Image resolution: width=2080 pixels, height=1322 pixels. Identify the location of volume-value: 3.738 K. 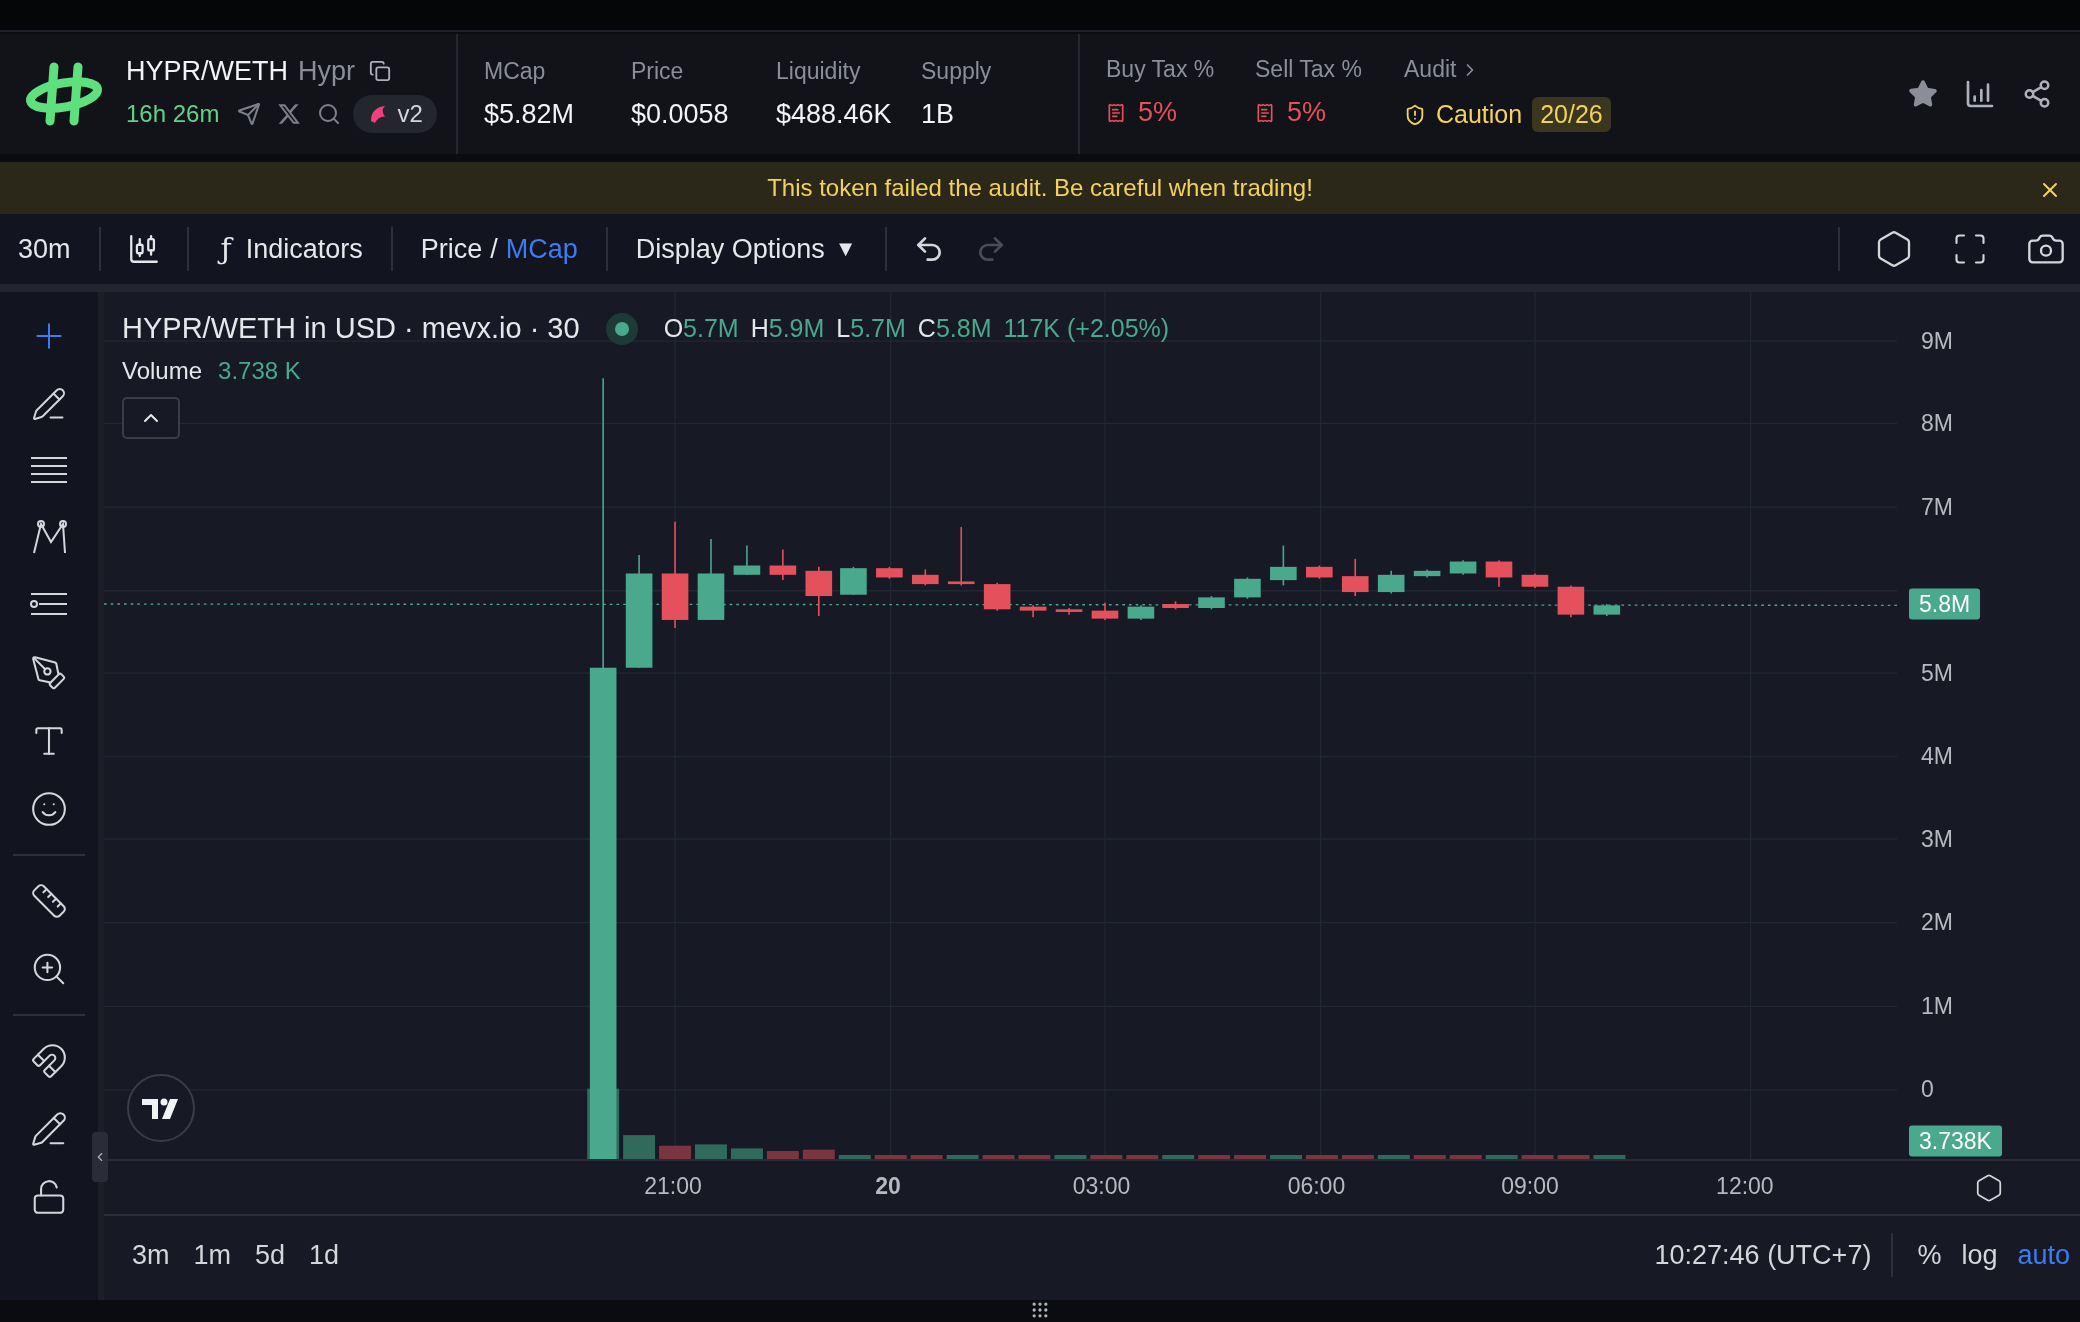
(259, 371).